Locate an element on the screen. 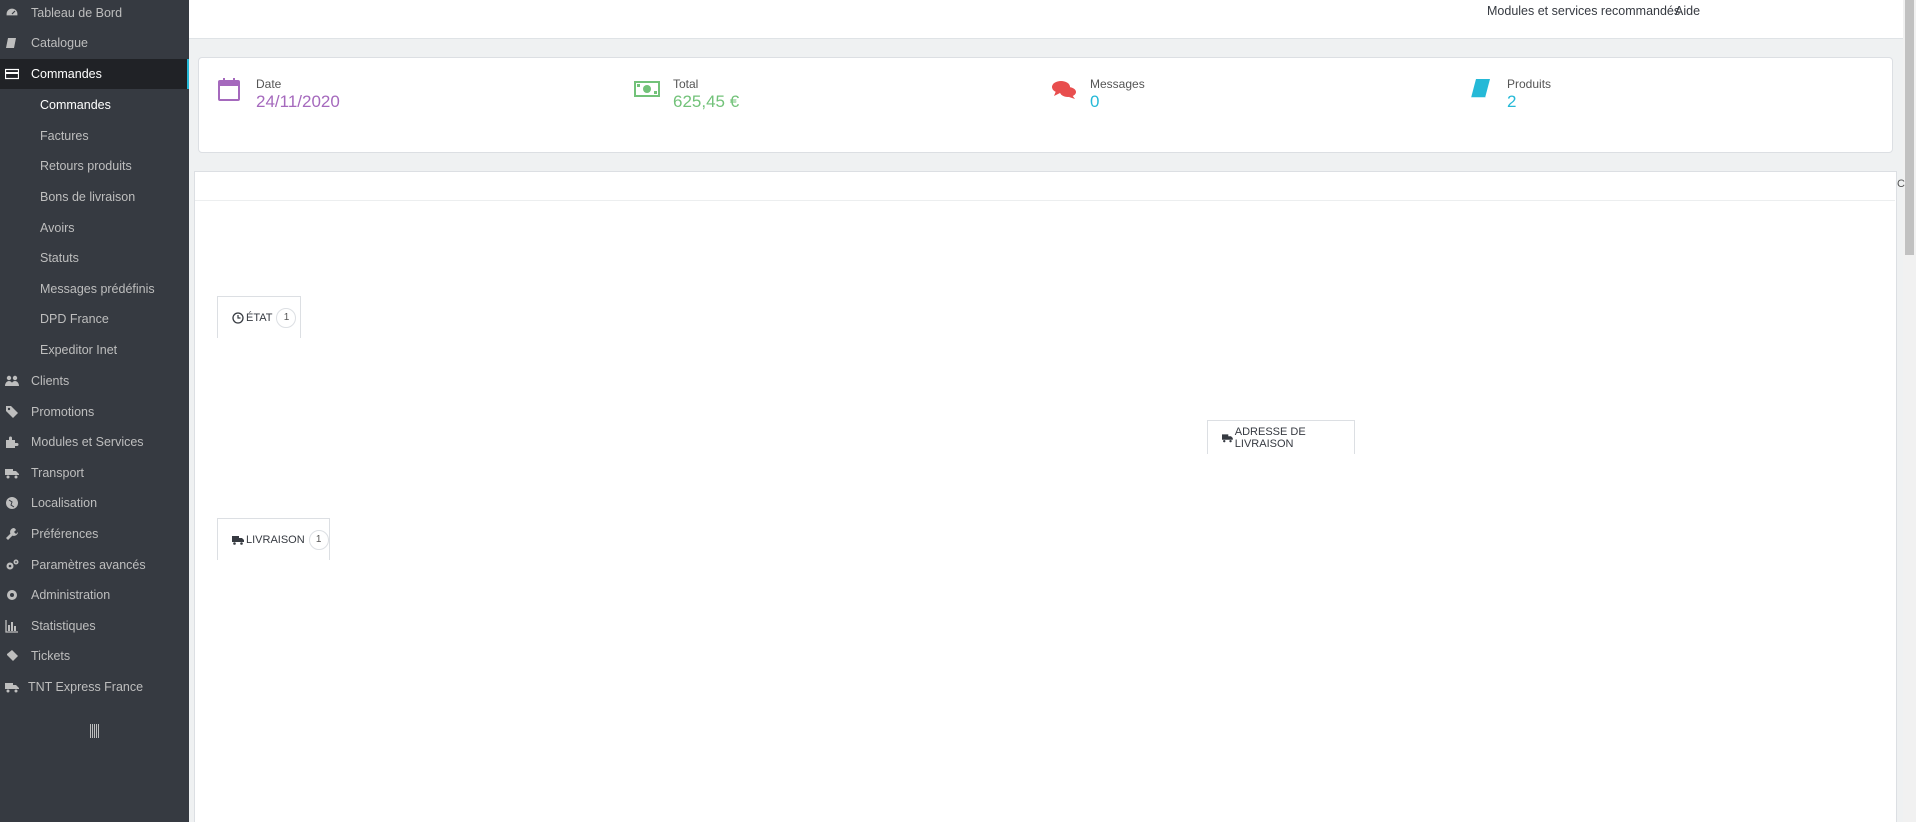 The image size is (1916, 822). sidebar-item-modules-et-services: Modules et Services is located at coordinates (94, 442).